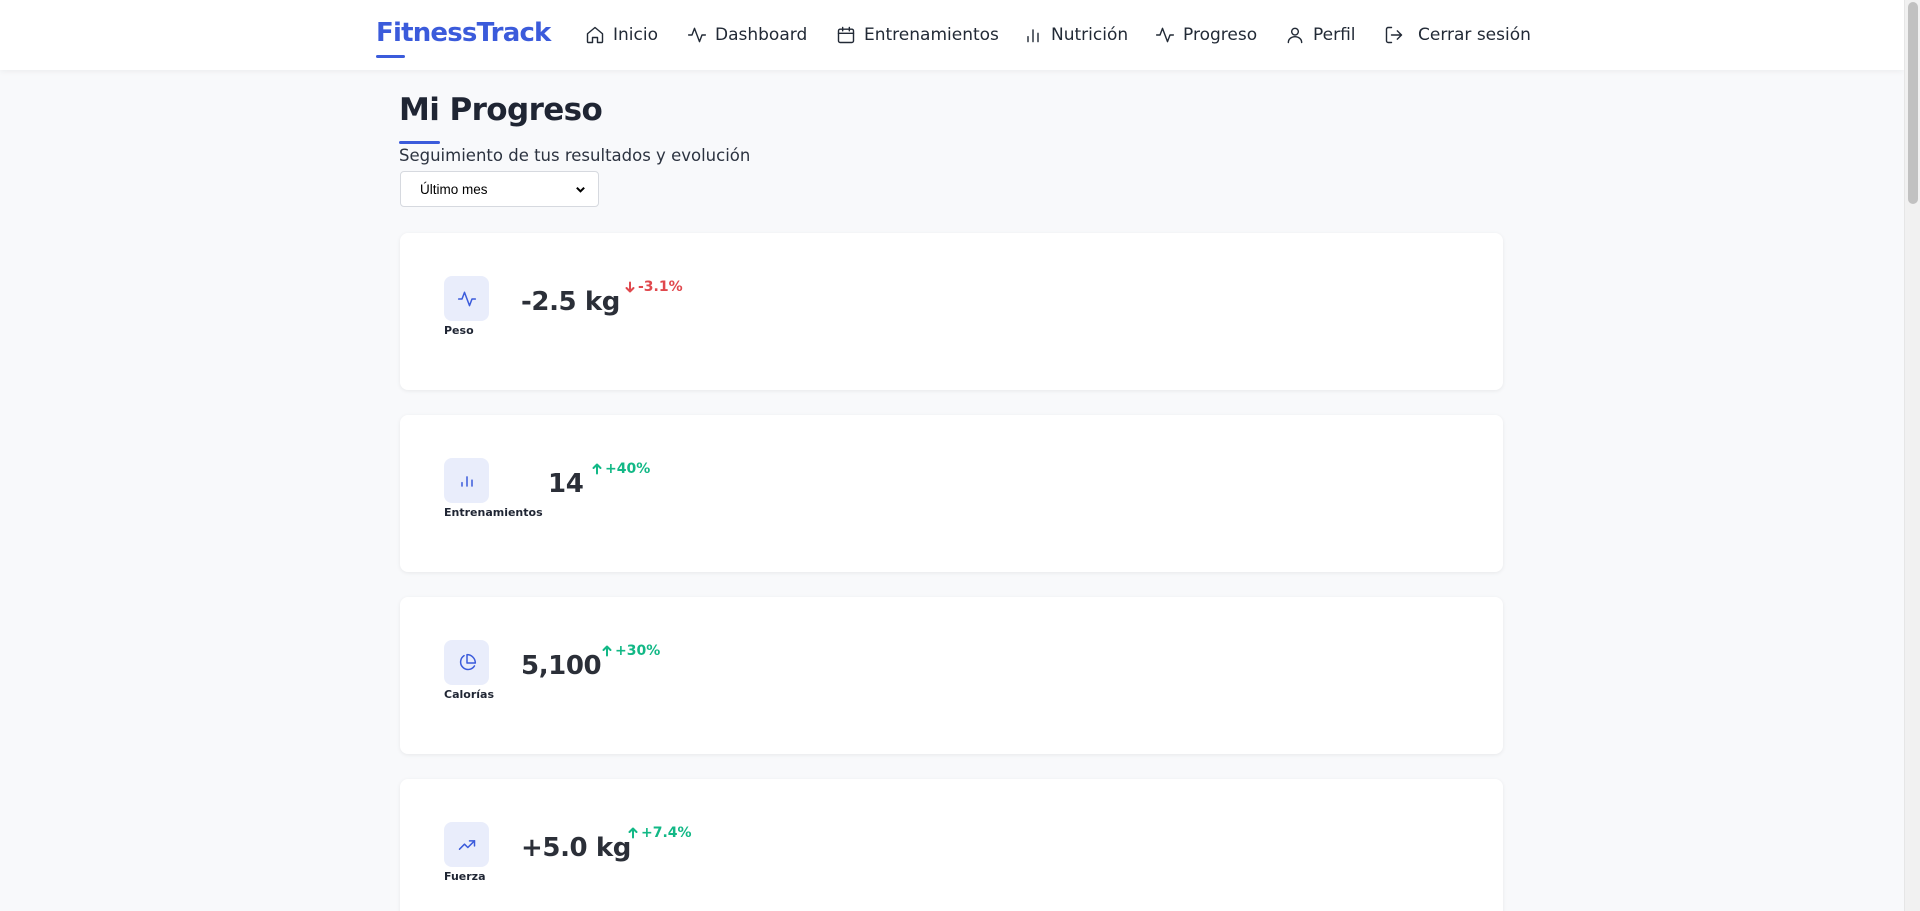  What do you see at coordinates (951, 675) in the screenshot?
I see `stat-card-calorias: Calorías 5,100 +30%` at bounding box center [951, 675].